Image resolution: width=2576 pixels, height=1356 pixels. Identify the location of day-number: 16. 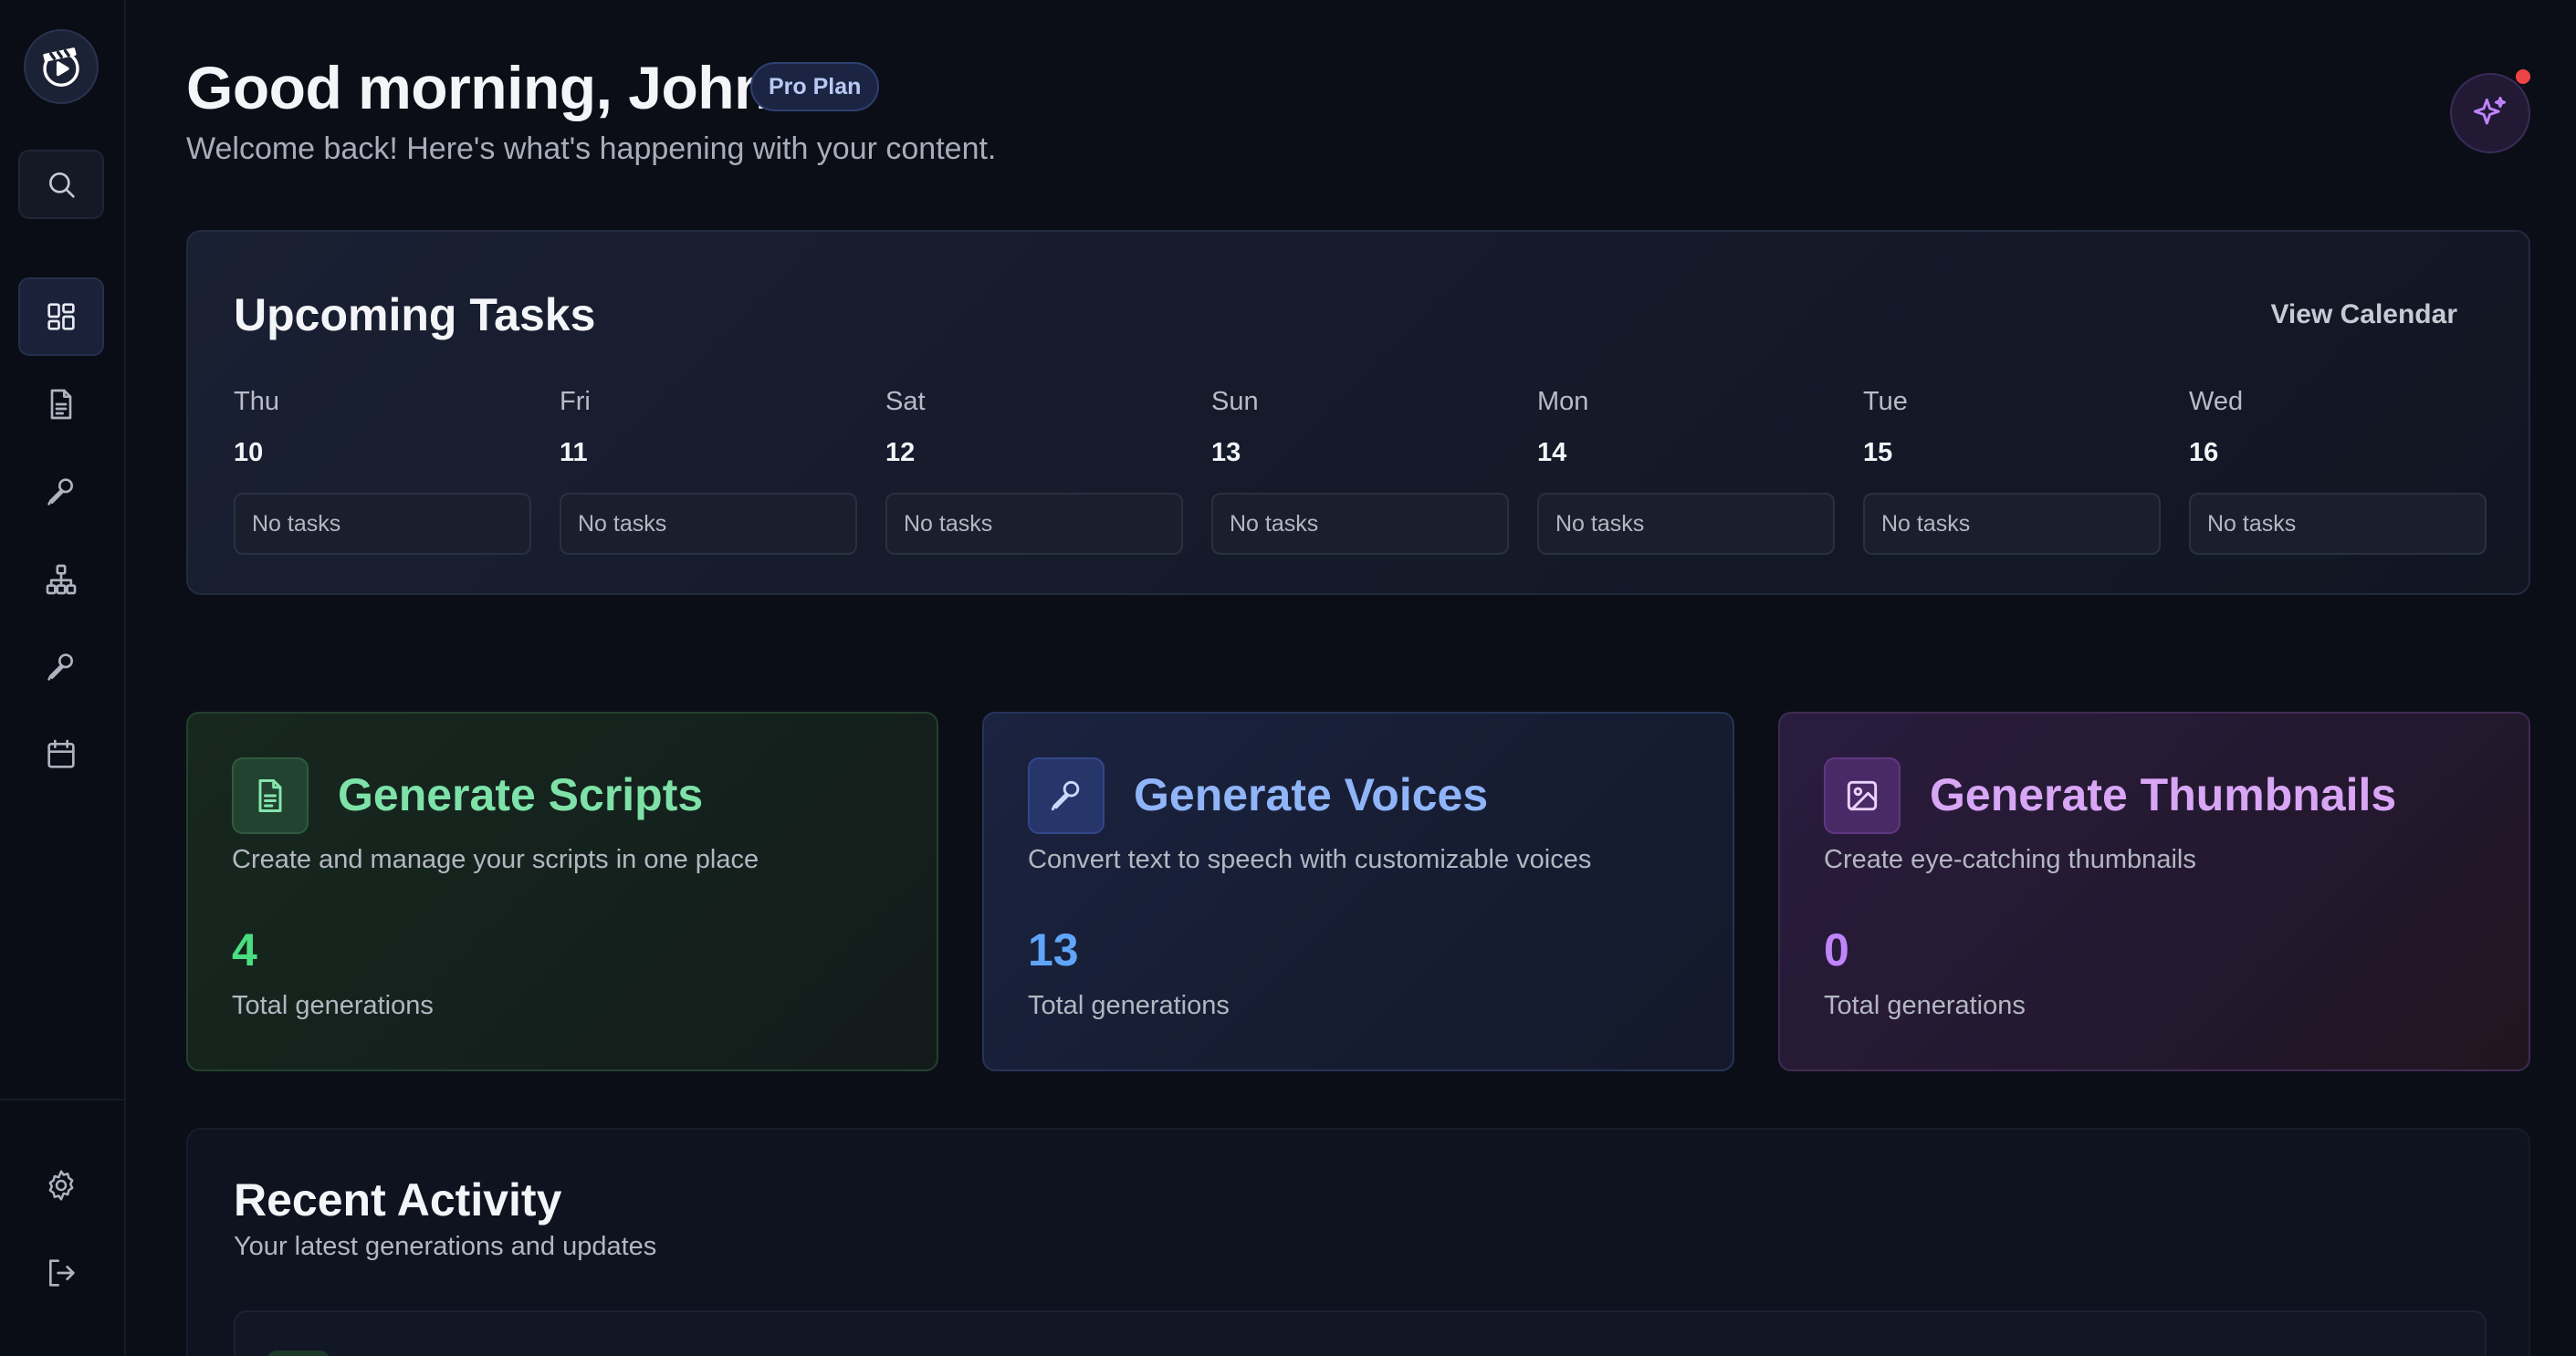
(2204, 452).